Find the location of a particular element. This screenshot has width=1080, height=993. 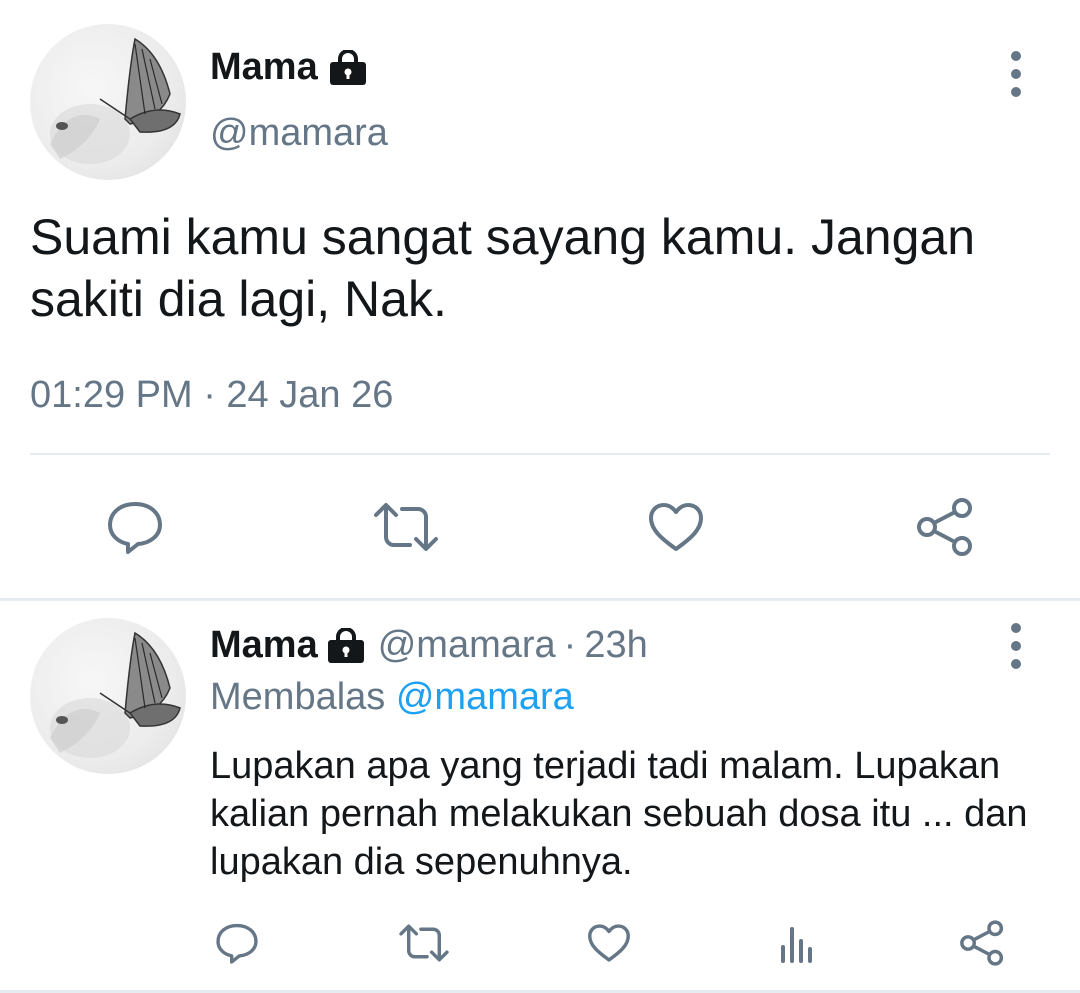

replying-label: Membalas is located at coordinates (298, 697).